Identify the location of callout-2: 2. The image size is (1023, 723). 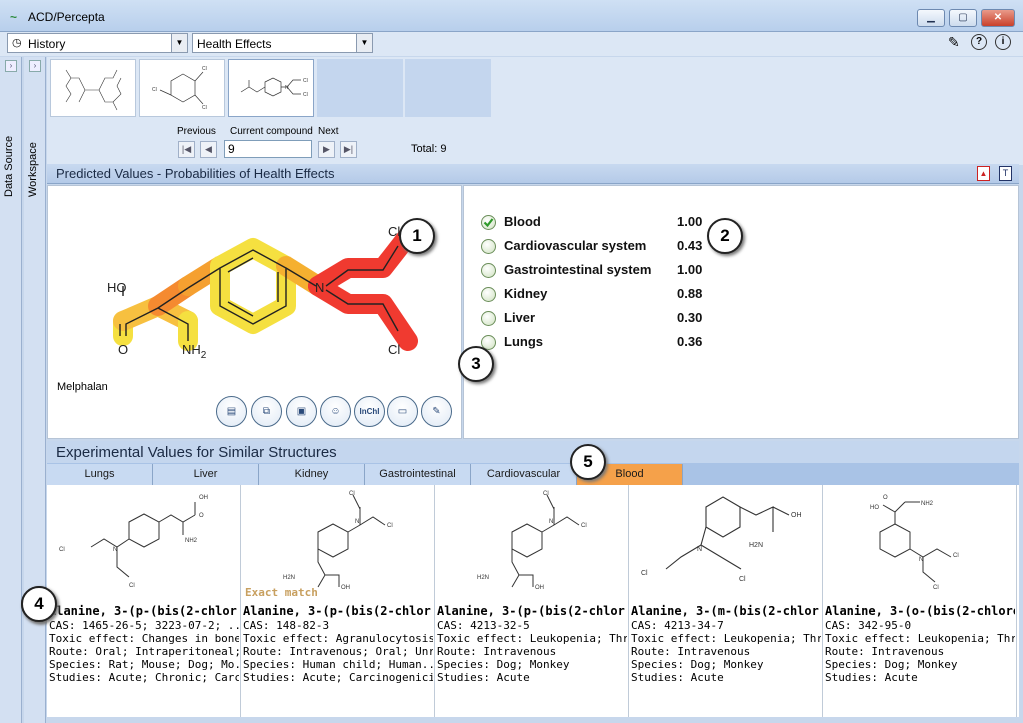
(725, 236).